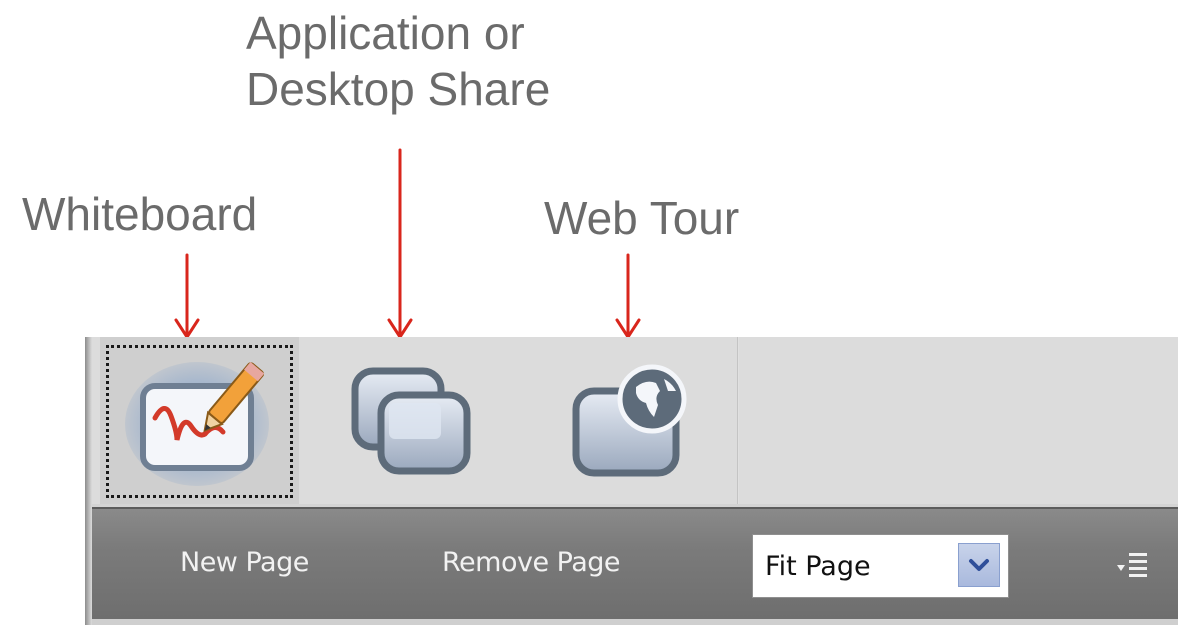 The height and width of the screenshot is (625, 1178). What do you see at coordinates (738, 420) in the screenshot?
I see `toolbar-separator` at bounding box center [738, 420].